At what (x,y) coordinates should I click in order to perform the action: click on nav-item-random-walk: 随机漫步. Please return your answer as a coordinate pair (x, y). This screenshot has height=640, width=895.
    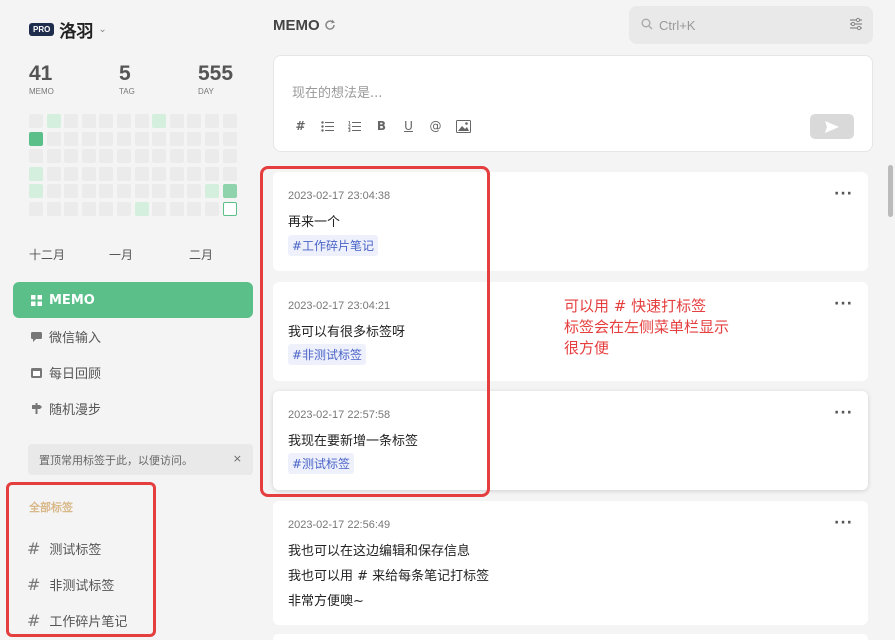
    Looking at the image, I should click on (133, 408).